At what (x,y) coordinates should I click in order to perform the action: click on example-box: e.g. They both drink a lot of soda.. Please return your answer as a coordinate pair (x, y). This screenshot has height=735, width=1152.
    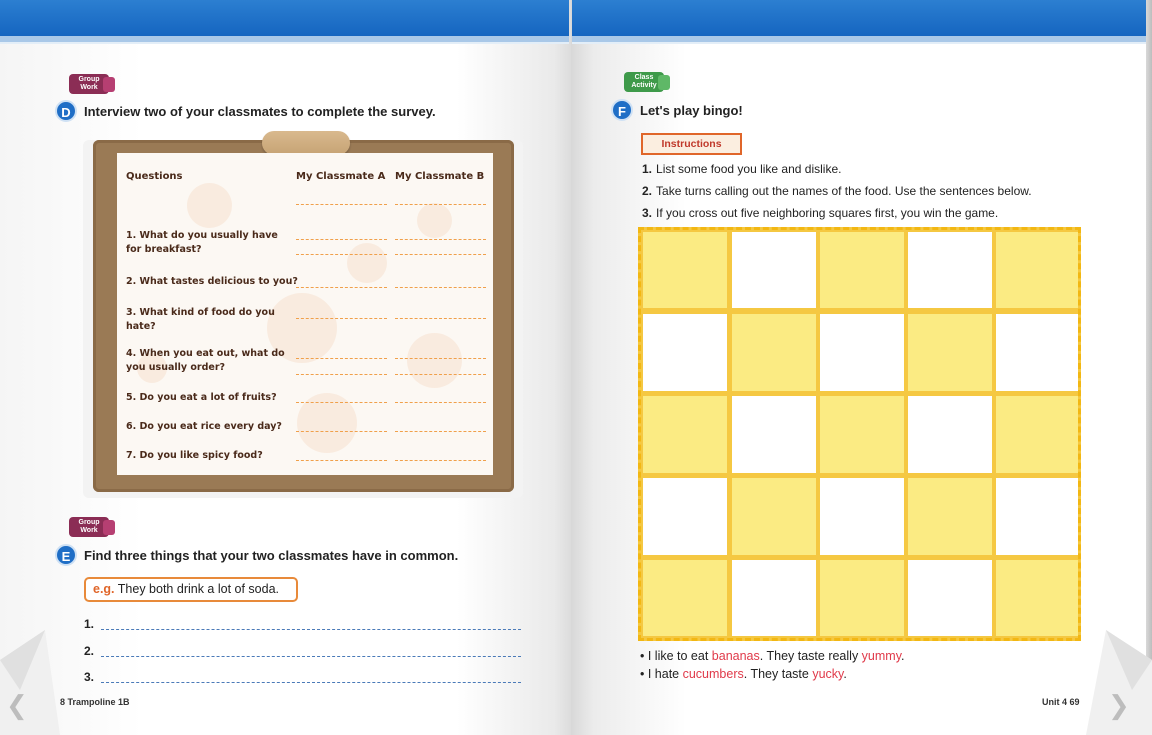
    Looking at the image, I should click on (191, 589).